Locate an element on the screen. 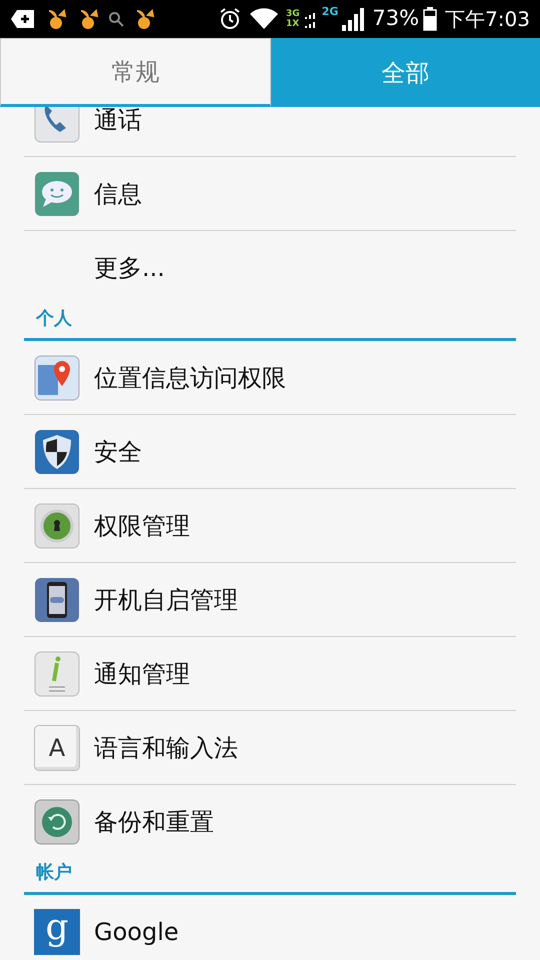  restore-icon is located at coordinates (57, 822).